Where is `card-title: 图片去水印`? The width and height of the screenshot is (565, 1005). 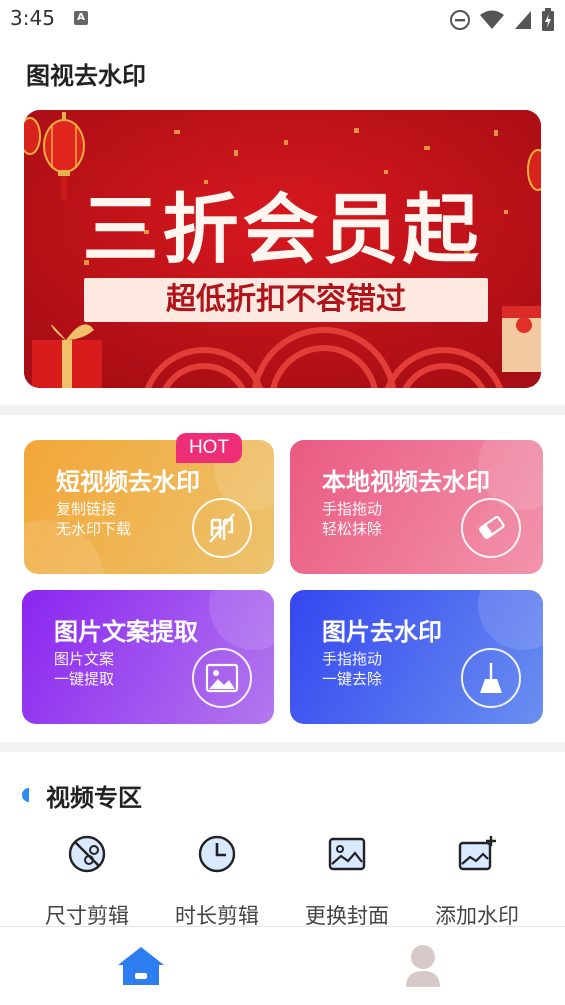 card-title: 图片去水印 is located at coordinates (382, 632).